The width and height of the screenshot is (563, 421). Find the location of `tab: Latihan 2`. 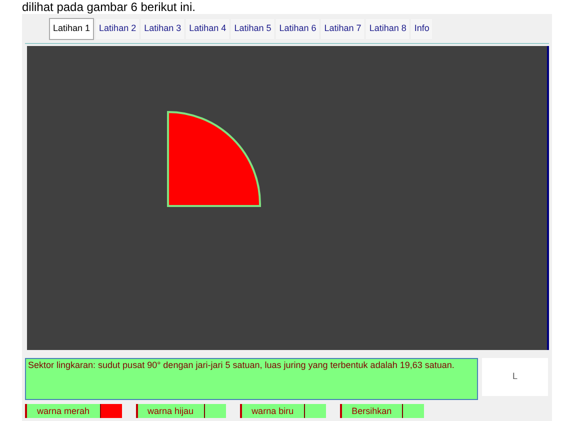

tab: Latihan 2 is located at coordinates (118, 28).